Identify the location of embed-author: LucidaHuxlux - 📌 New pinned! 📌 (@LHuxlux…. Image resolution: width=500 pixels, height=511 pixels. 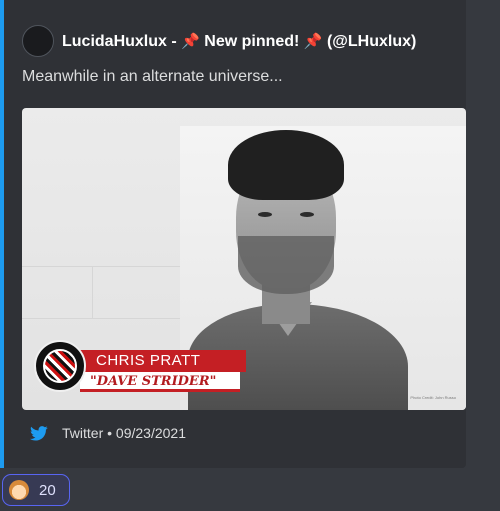
(219, 41).